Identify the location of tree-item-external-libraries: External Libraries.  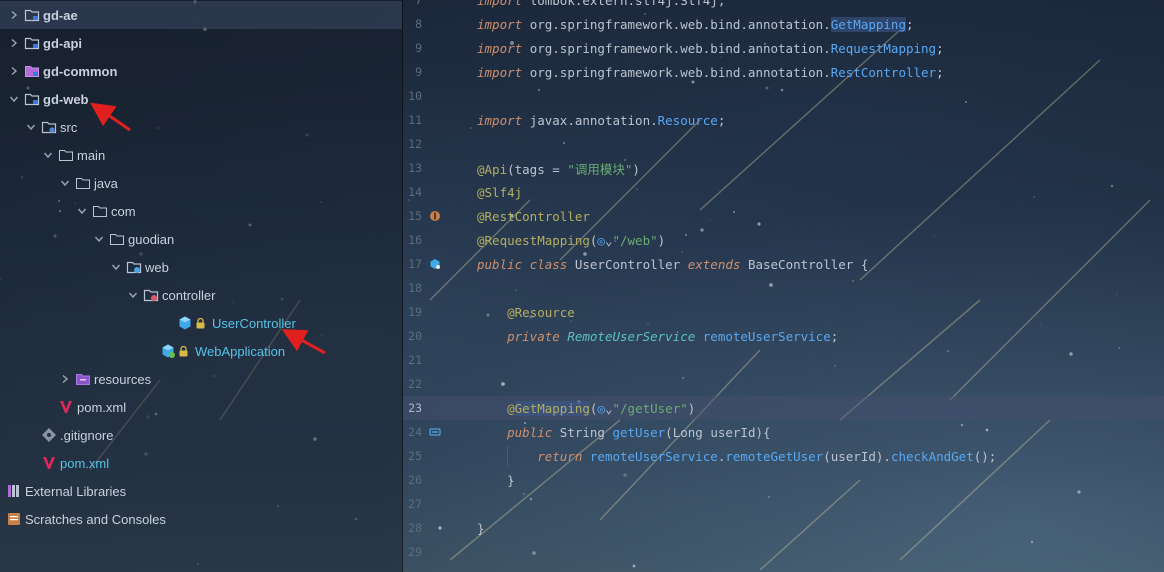
(201, 491).